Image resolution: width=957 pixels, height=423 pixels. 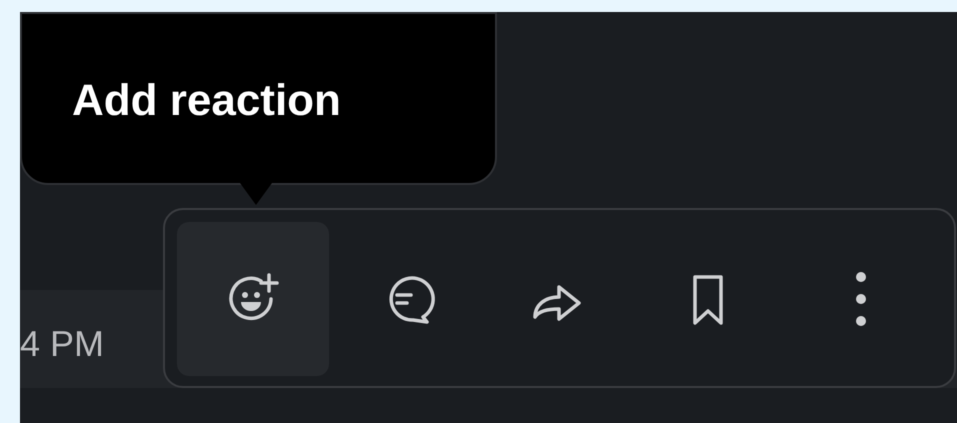 I want to click on timestamp: 4 PM, so click(x=62, y=344).